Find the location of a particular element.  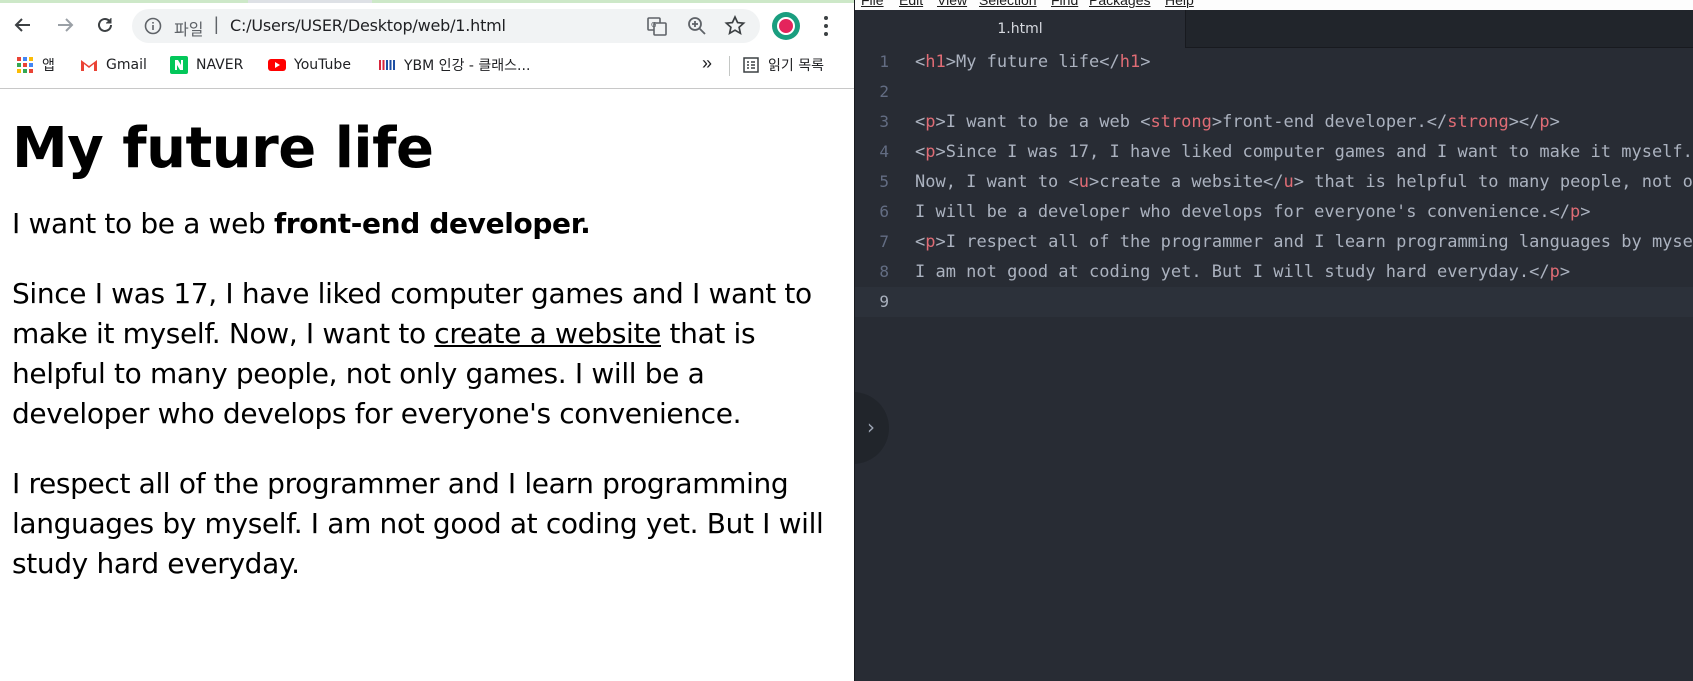

reload-icon is located at coordinates (105, 24).